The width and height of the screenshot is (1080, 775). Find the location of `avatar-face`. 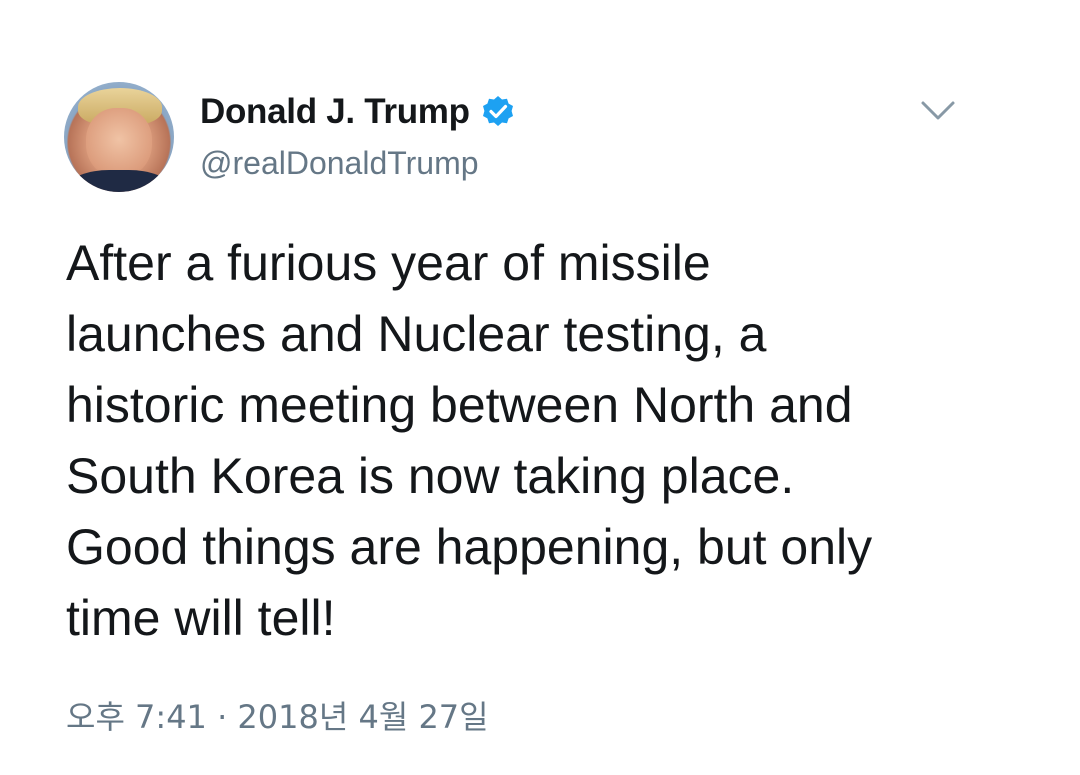

avatar-face is located at coordinates (119, 143).